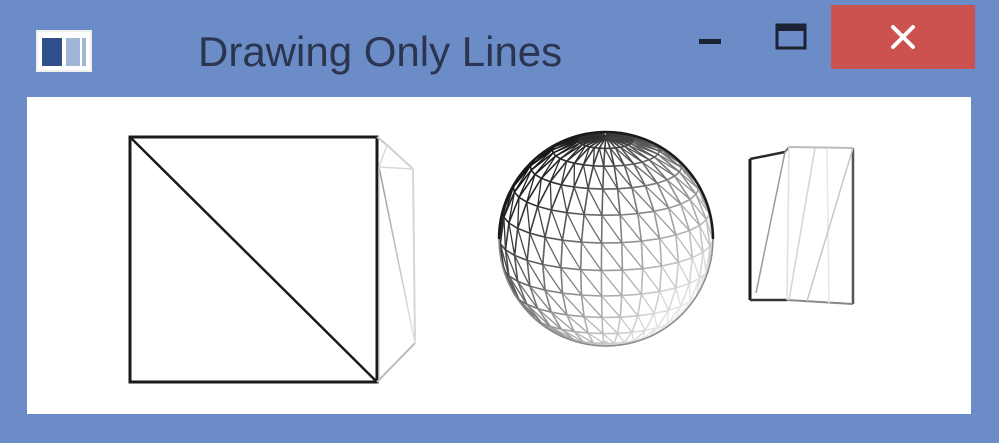 This screenshot has height=443, width=999. I want to click on maximize-button, so click(791, 37).